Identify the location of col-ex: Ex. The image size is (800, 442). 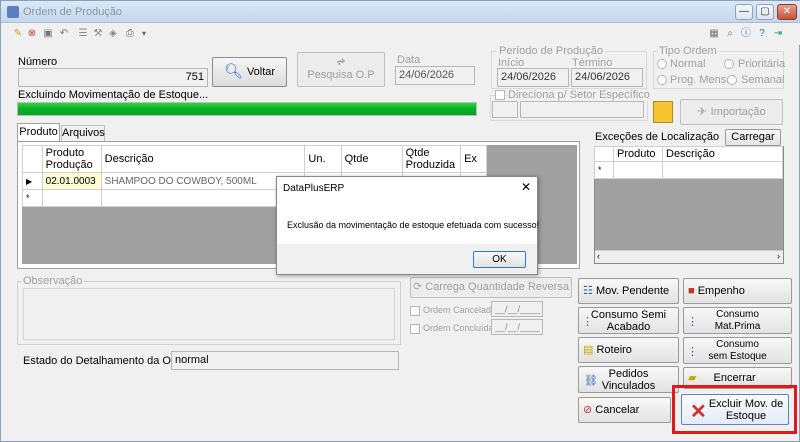
(473, 159).